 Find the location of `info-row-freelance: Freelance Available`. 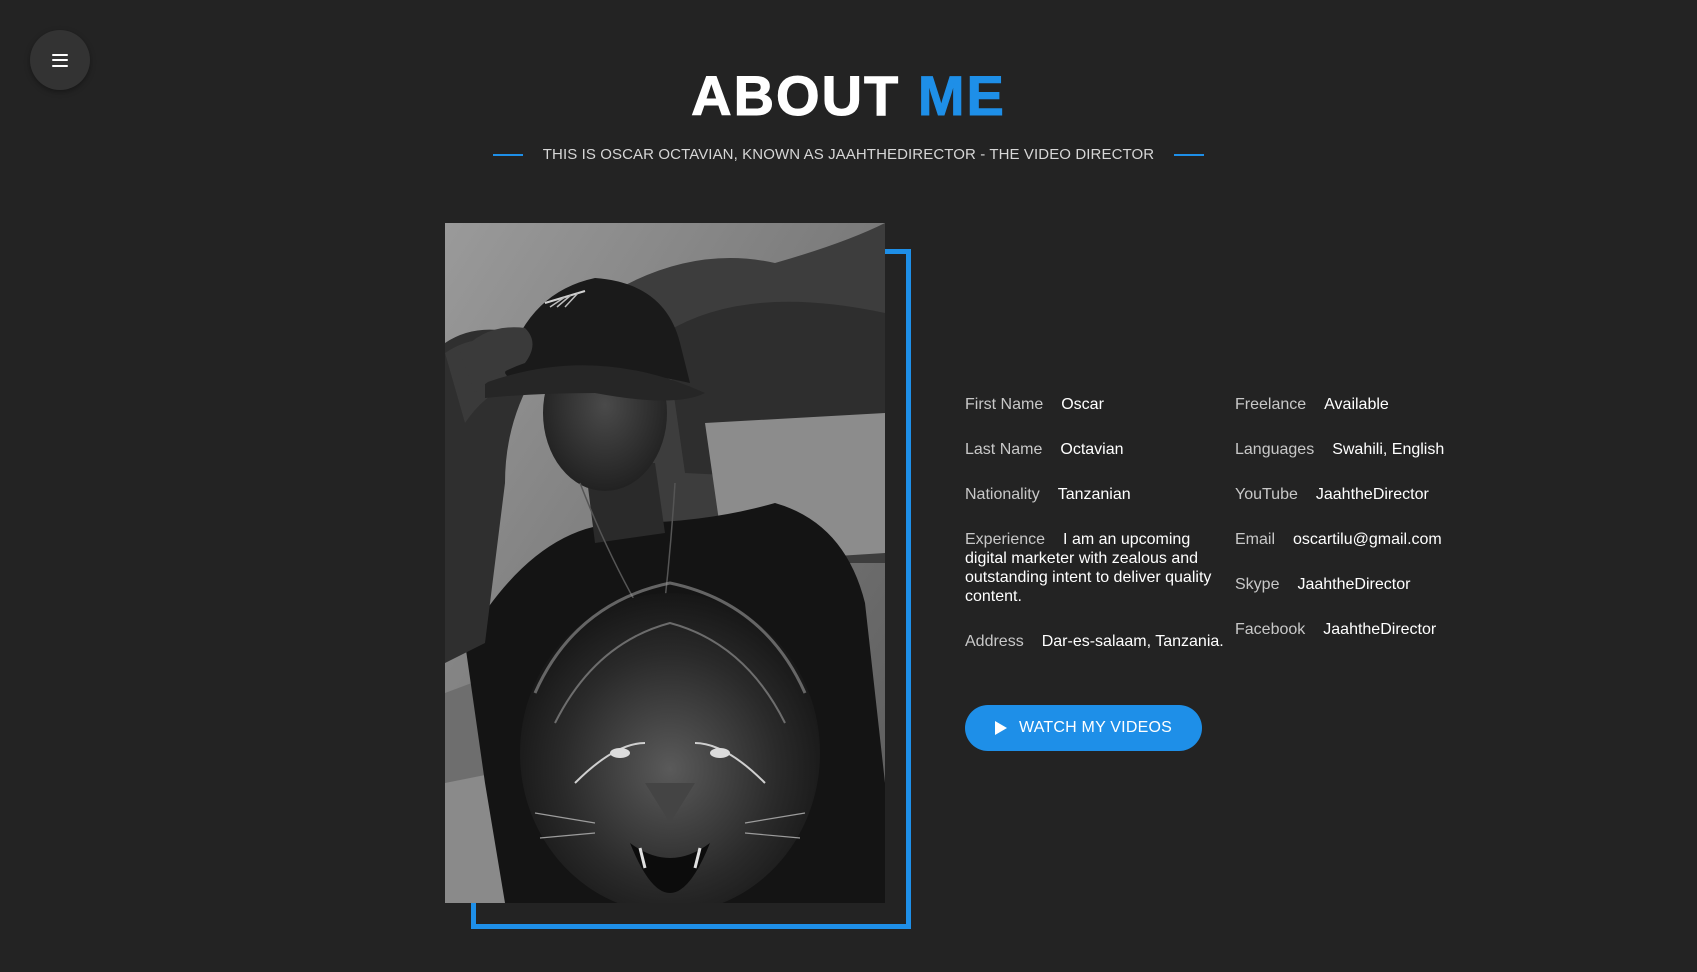

info-row-freelance: Freelance Available is located at coordinates (1360, 404).